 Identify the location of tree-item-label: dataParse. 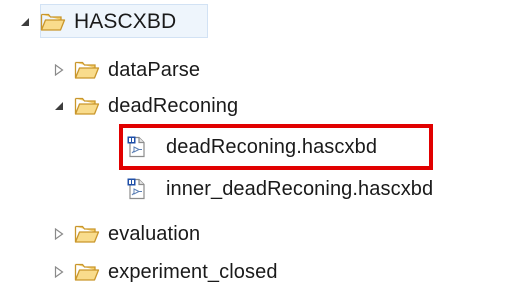
(154, 70).